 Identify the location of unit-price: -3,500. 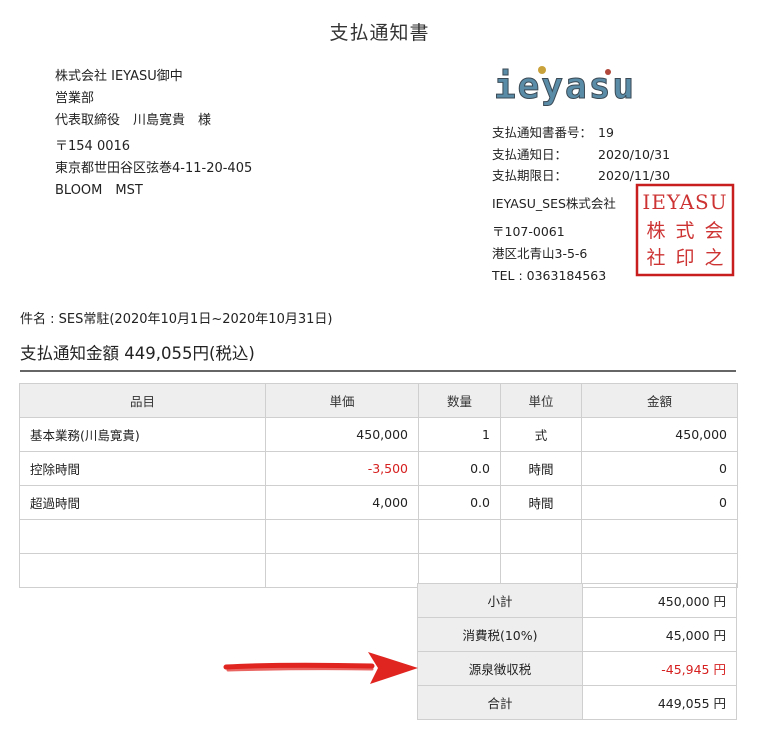
(342, 468).